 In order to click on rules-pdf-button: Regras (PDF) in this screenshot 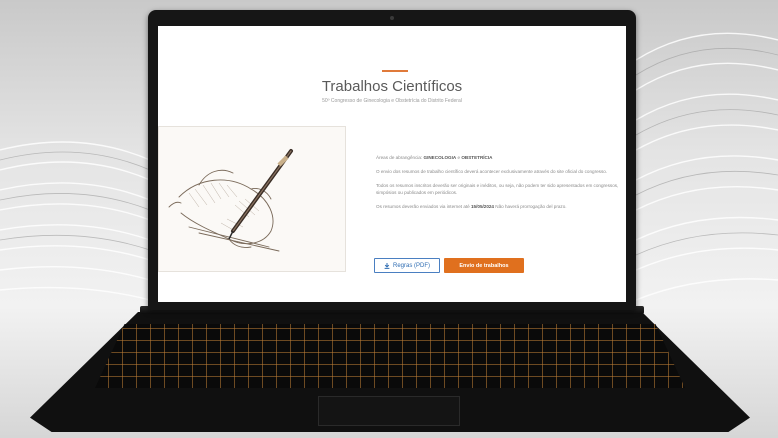, I will do `click(407, 265)`.